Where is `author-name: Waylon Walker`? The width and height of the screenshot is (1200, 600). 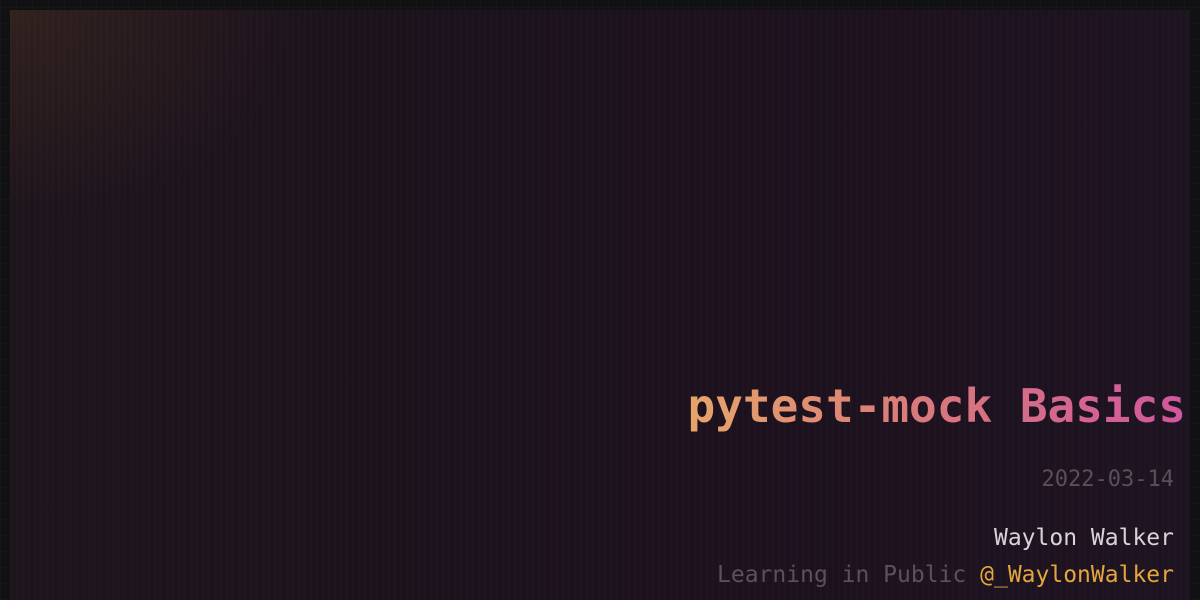 author-name: Waylon Walker is located at coordinates (1083, 538).